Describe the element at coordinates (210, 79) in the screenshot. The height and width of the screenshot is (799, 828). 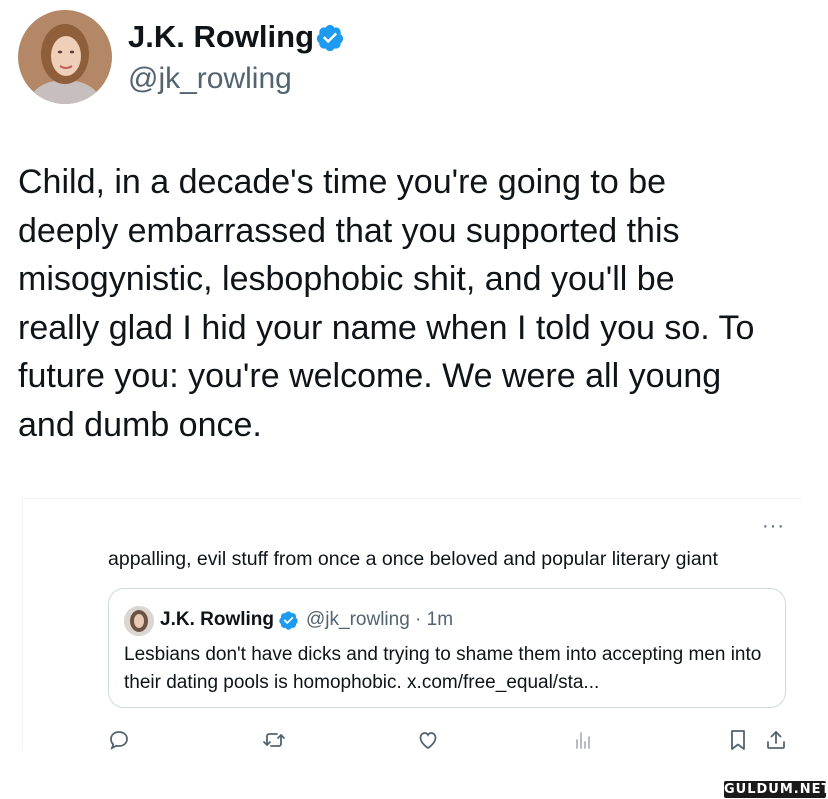
I see `author-handle: @jk_rowling` at that location.